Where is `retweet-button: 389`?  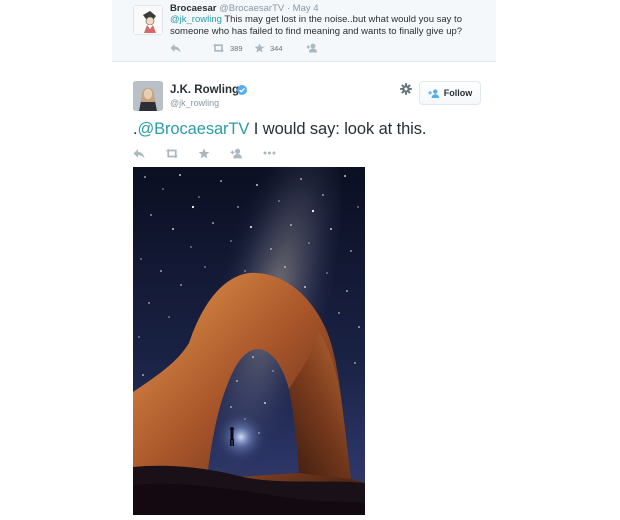
retweet-button: 389 is located at coordinates (227, 48).